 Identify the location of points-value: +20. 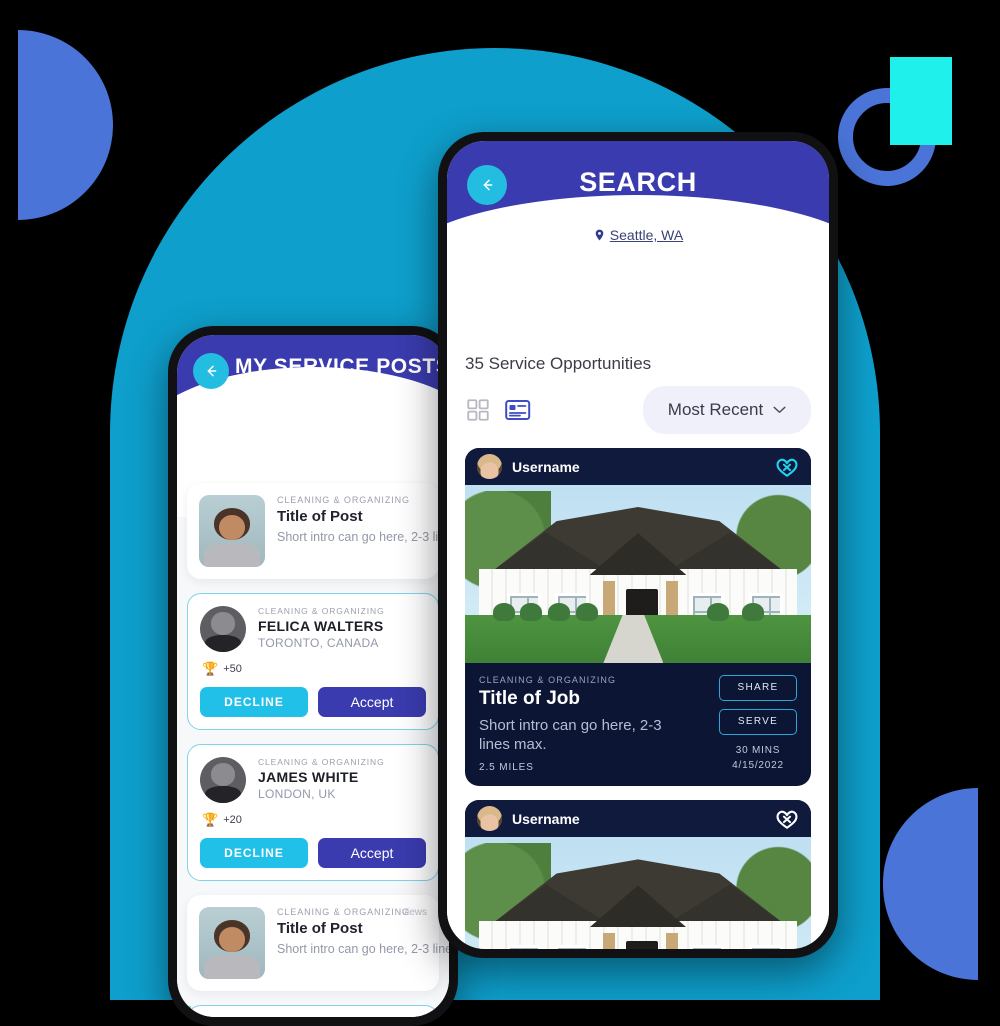
(232, 820).